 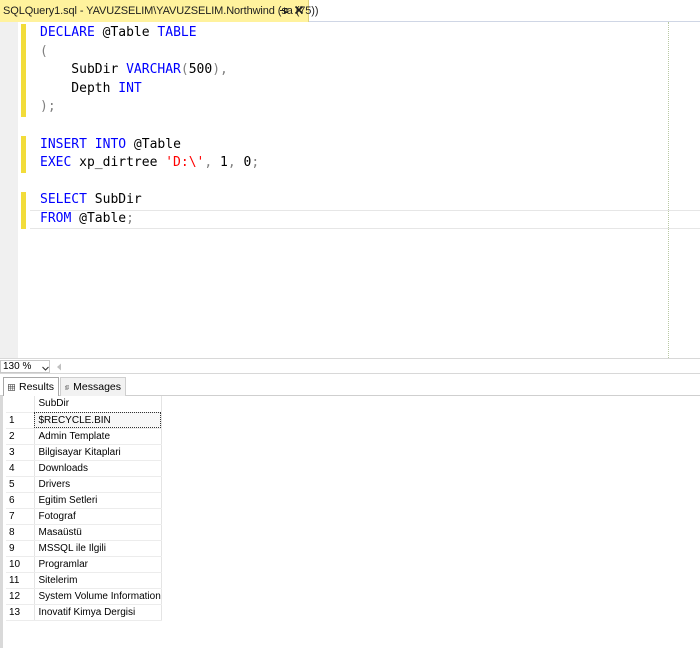 I want to click on editor-gutter, so click(x=9, y=190).